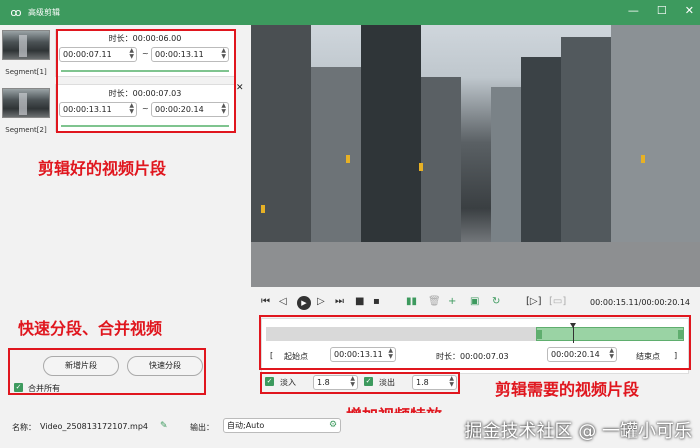 This screenshot has height=448, width=700. I want to click on maximize-button: ☐, so click(662, 10).